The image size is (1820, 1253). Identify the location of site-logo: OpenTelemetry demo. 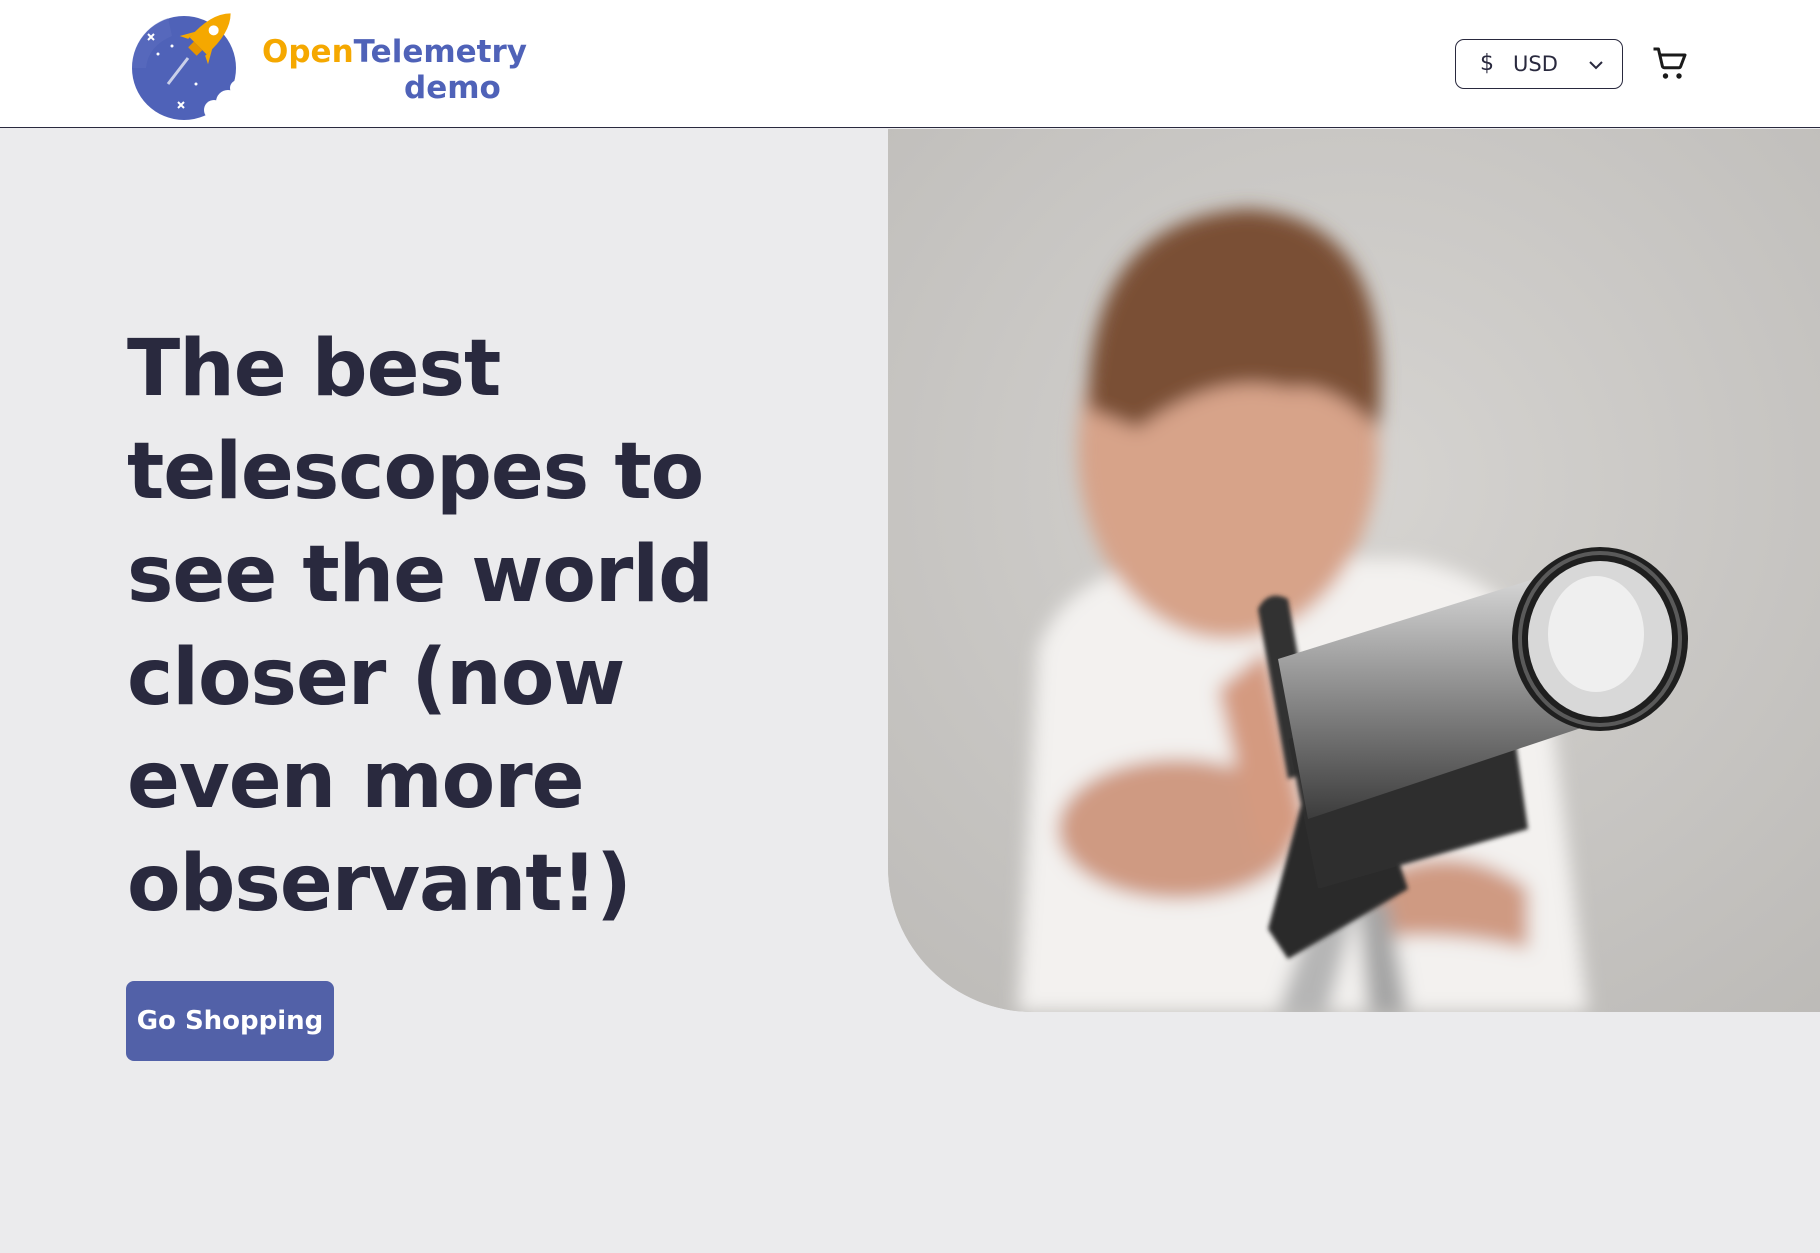
(328, 63).